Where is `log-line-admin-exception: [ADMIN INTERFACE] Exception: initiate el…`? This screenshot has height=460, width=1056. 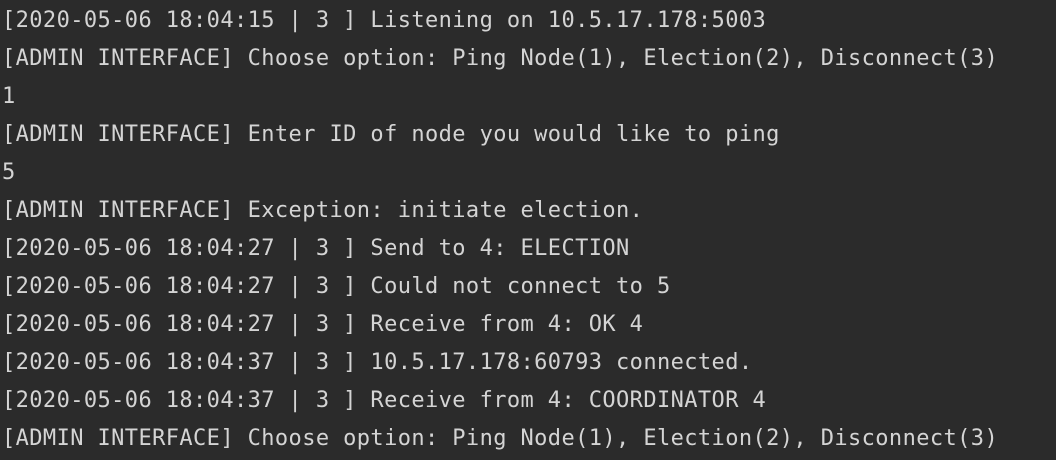
log-line-admin-exception: [ADMIN INTERFACE] Exception: initiate el… is located at coordinates (323, 210).